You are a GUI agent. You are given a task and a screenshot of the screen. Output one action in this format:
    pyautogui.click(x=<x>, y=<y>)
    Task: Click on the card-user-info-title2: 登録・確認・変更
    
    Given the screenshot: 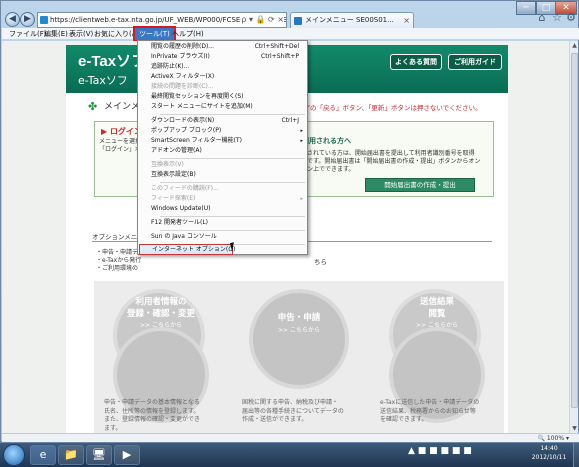 What is the action you would take?
    pyautogui.click(x=160, y=314)
    